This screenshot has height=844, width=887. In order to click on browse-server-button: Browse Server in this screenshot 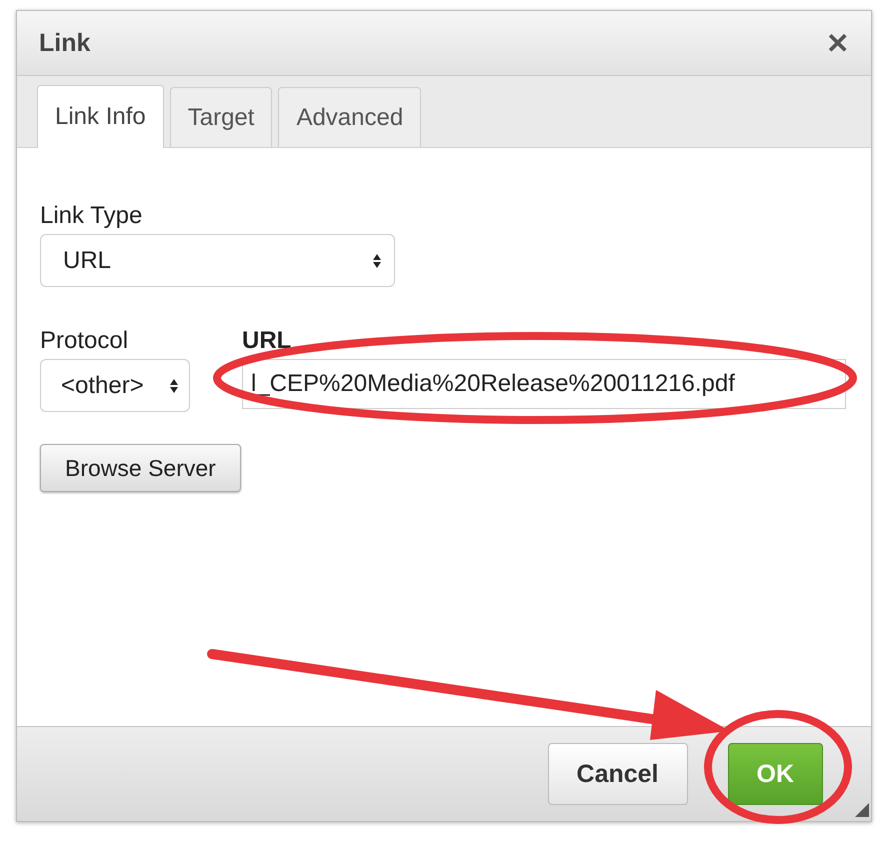, I will do `click(140, 468)`.